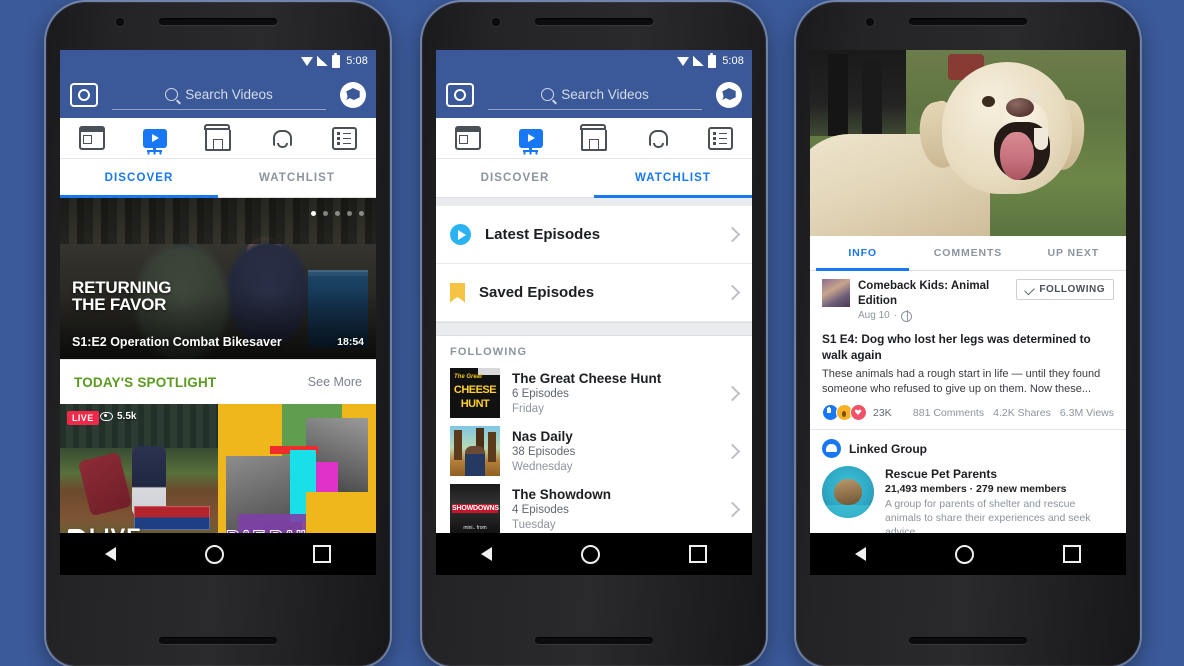  I want to click on globe-icon, so click(907, 316).